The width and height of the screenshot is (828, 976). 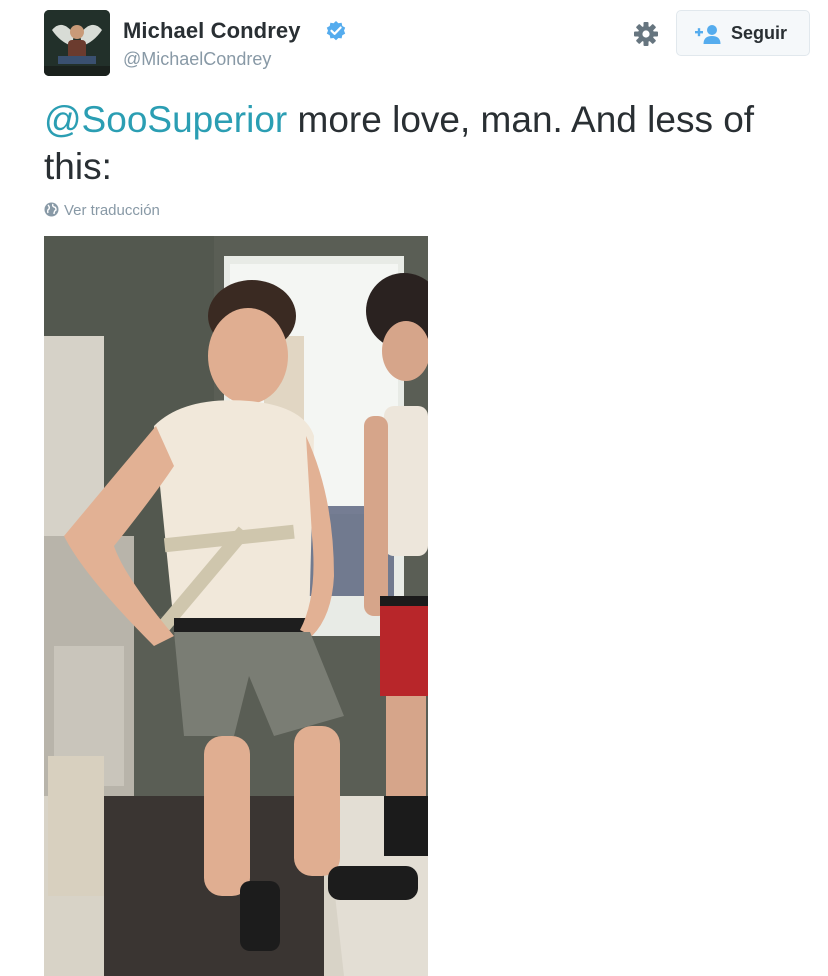 I want to click on mention-link: @SooSuperior, so click(x=165, y=119).